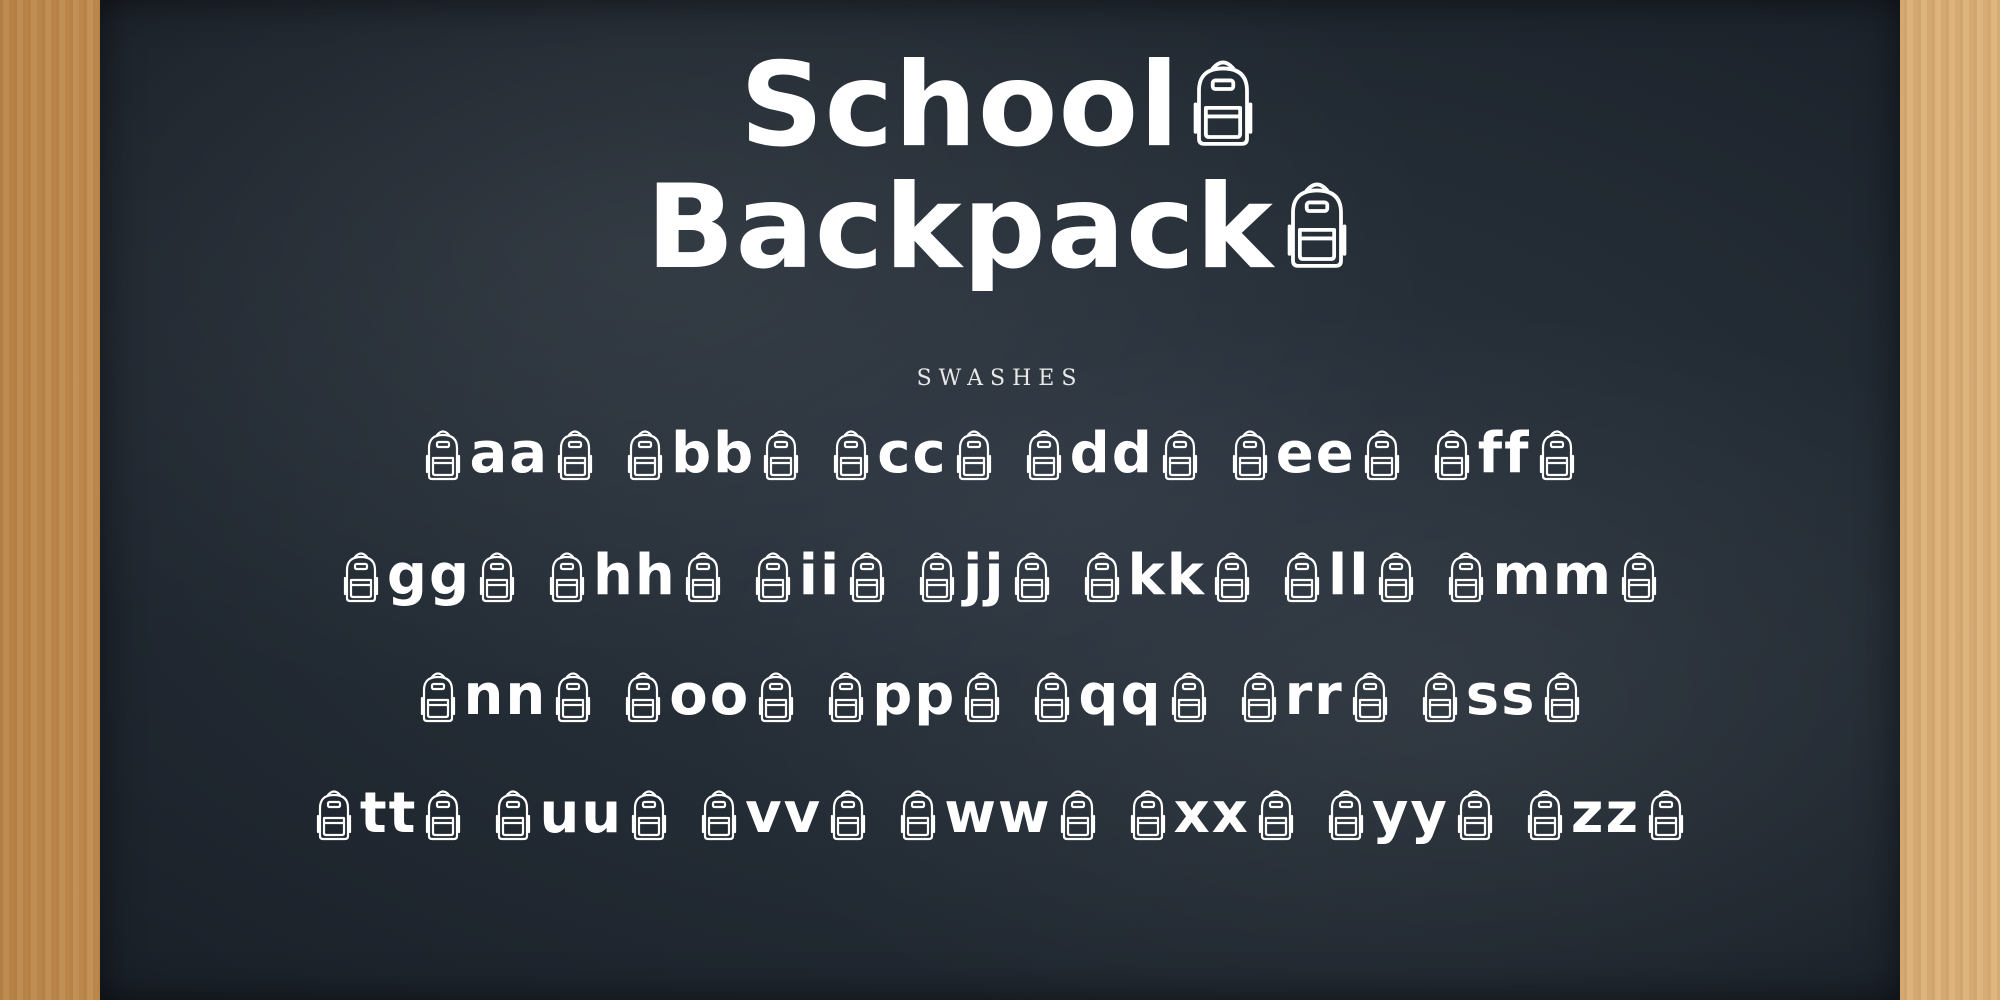  I want to click on swash-pair: xx, so click(1212, 814).